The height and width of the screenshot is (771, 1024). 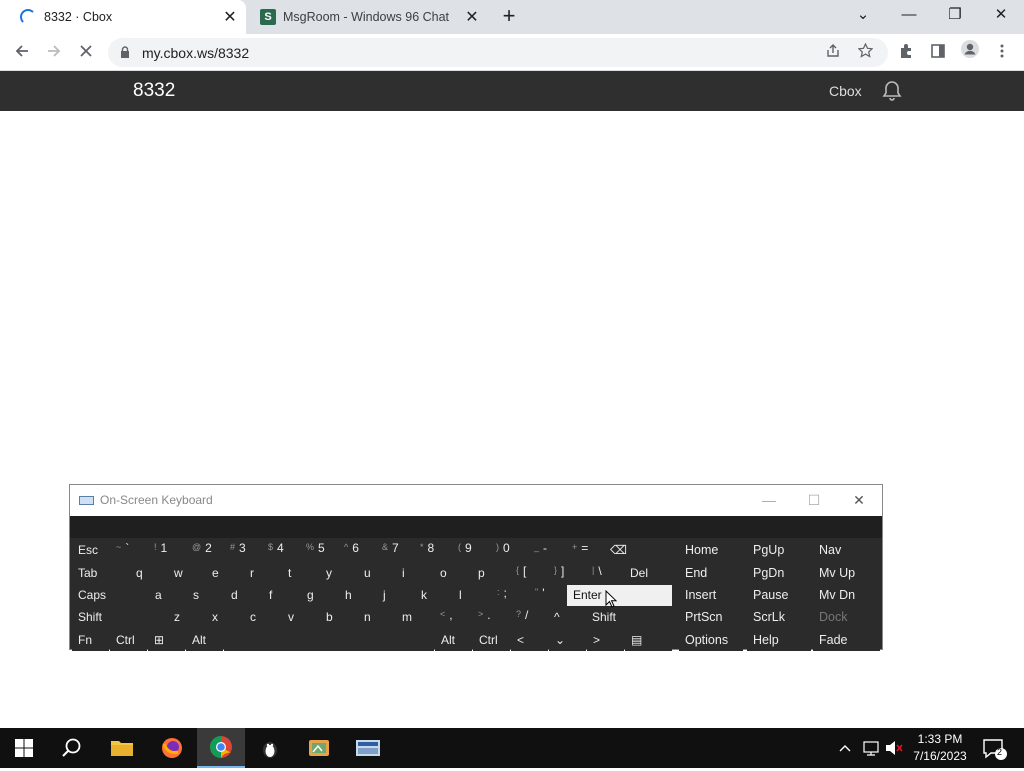 What do you see at coordinates (508, 550) in the screenshot?
I see `osk-key-0: ) 0` at bounding box center [508, 550].